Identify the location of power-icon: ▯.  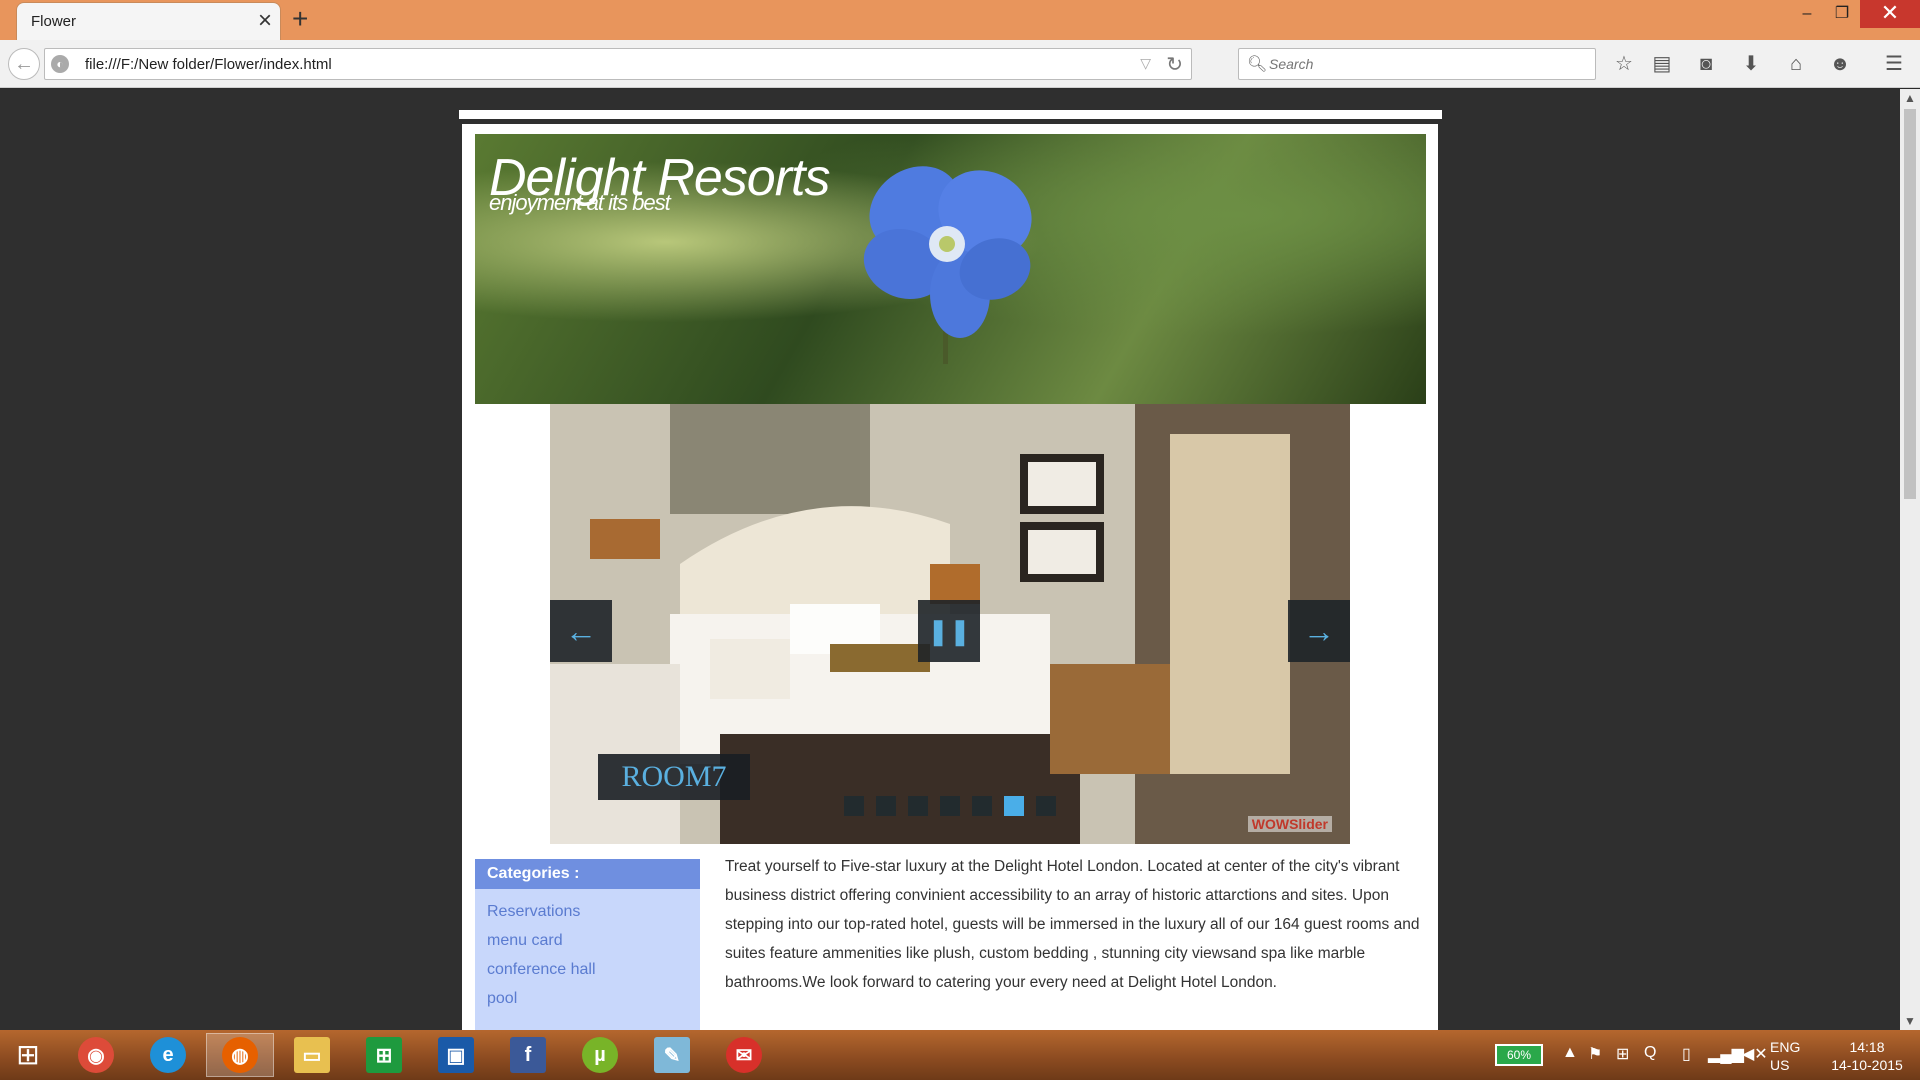
(1686, 1054).